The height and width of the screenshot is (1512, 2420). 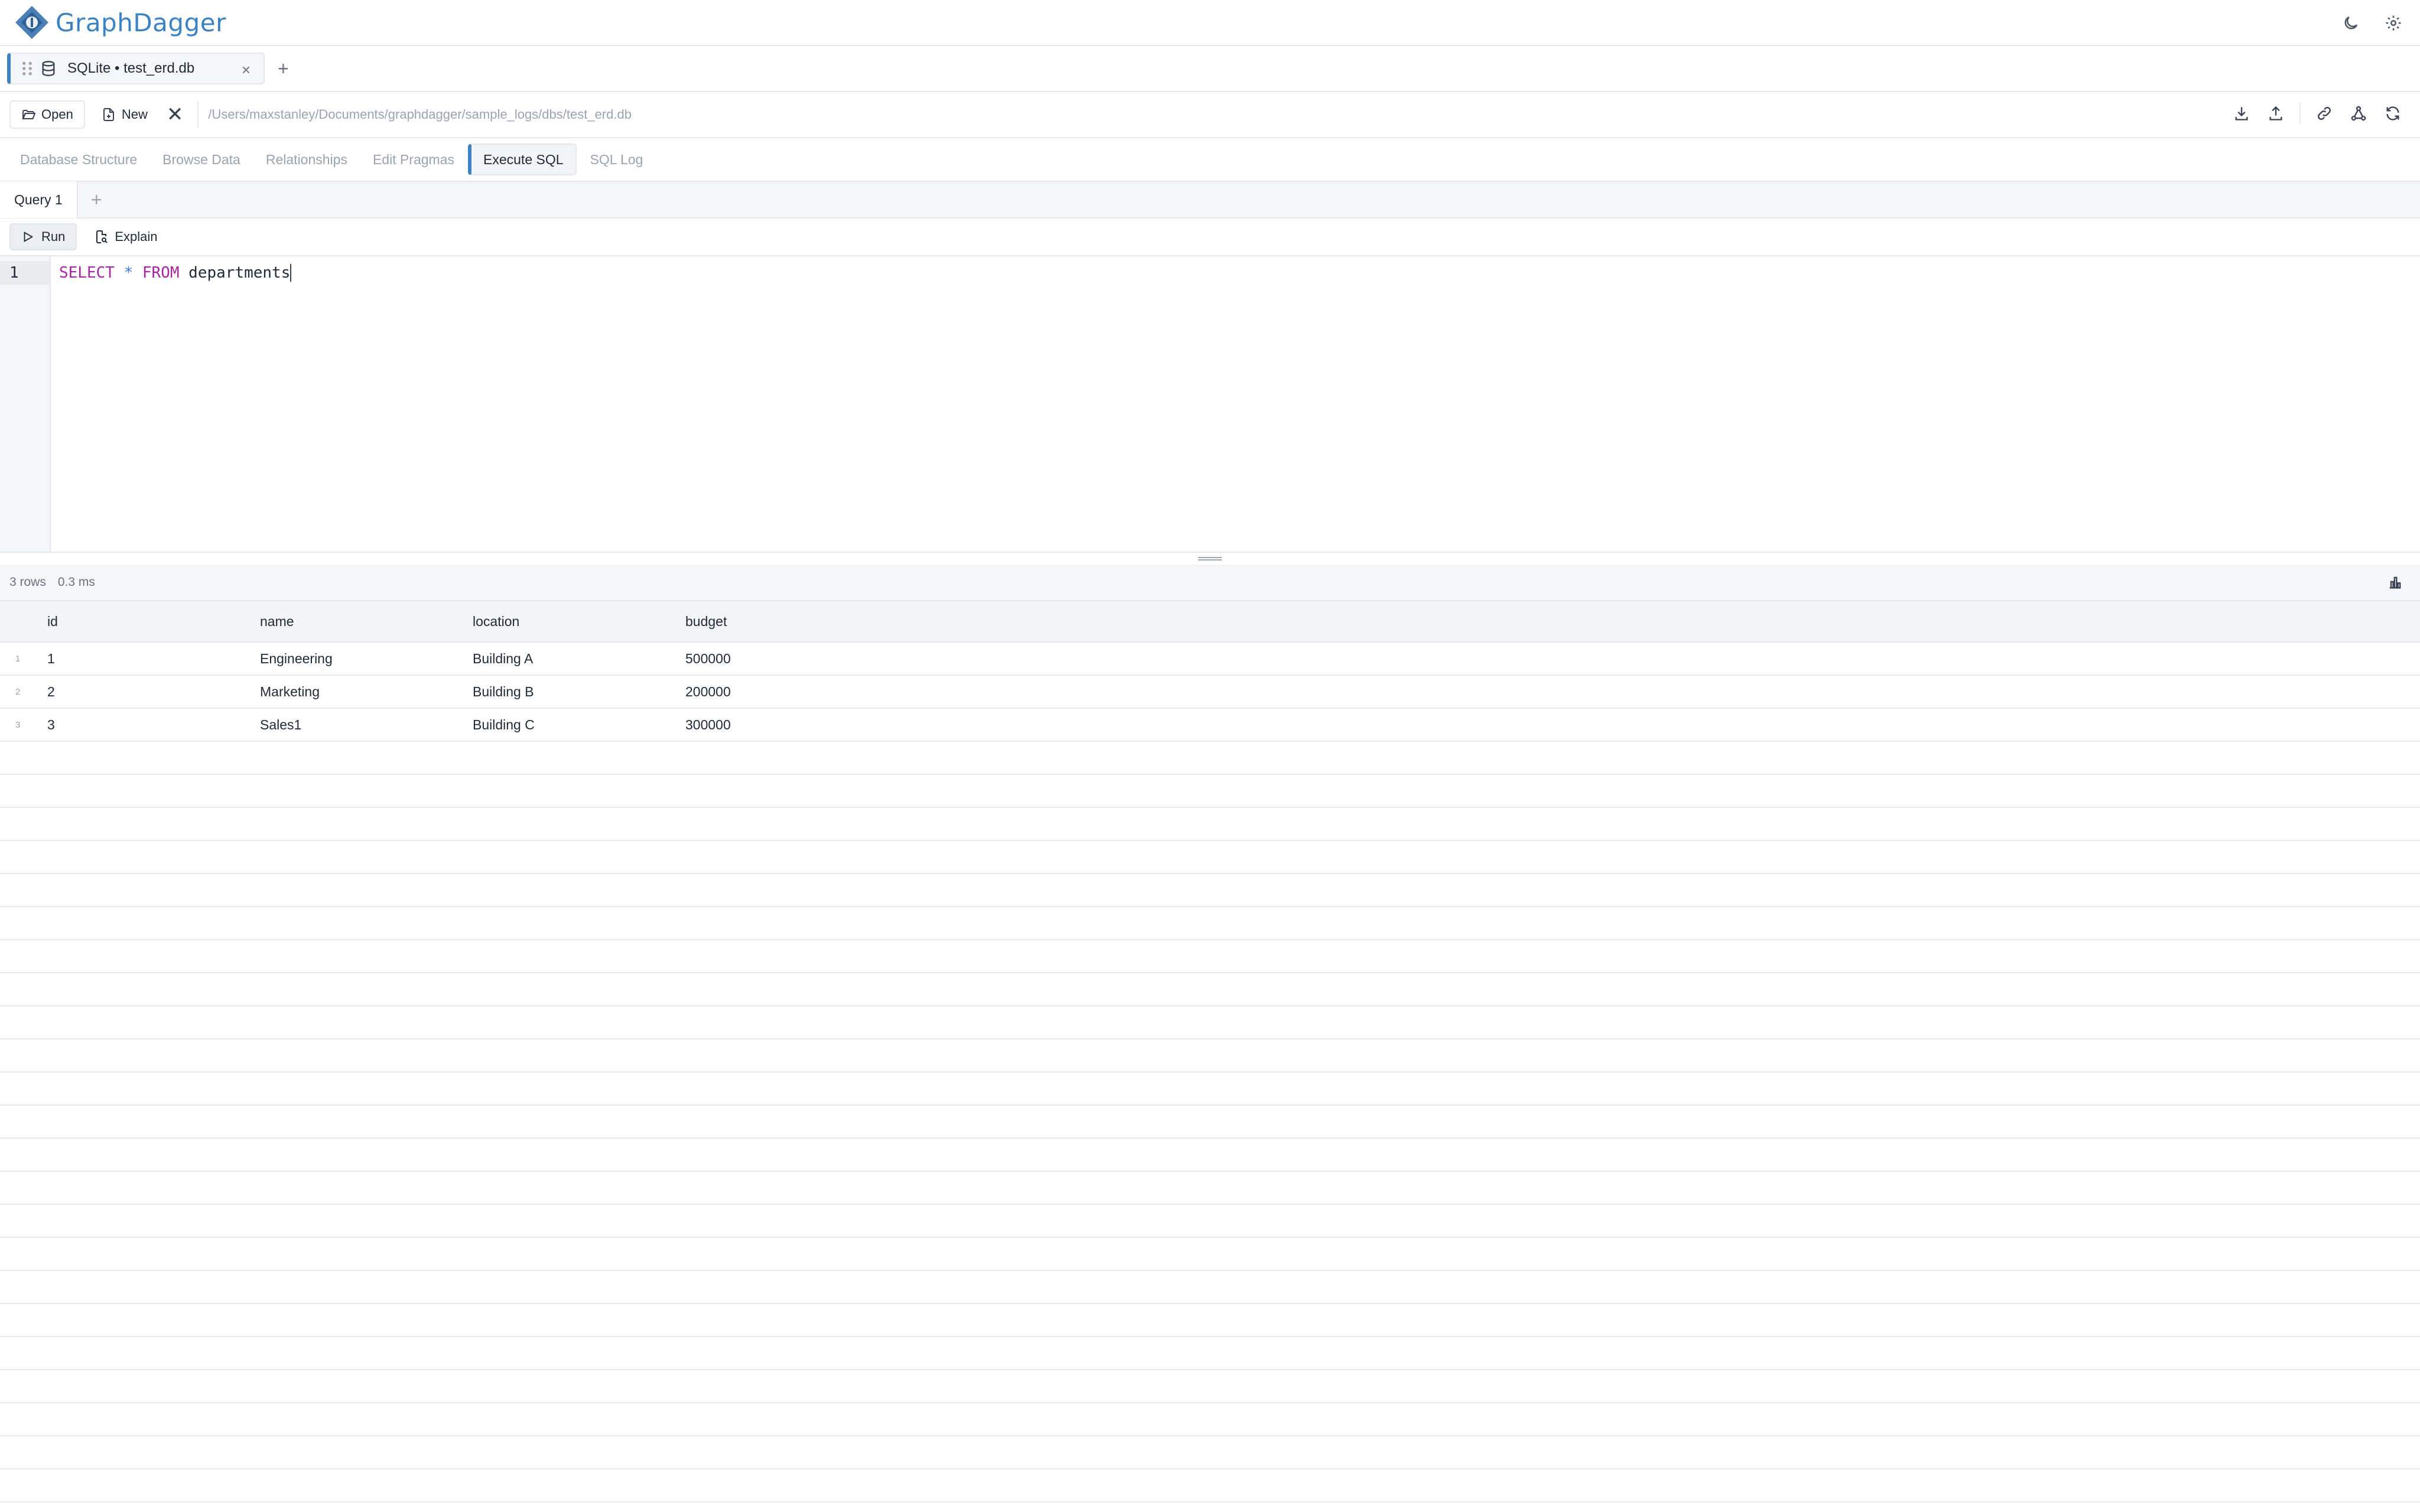 What do you see at coordinates (579, 622) in the screenshot?
I see `column-header-location: location` at bounding box center [579, 622].